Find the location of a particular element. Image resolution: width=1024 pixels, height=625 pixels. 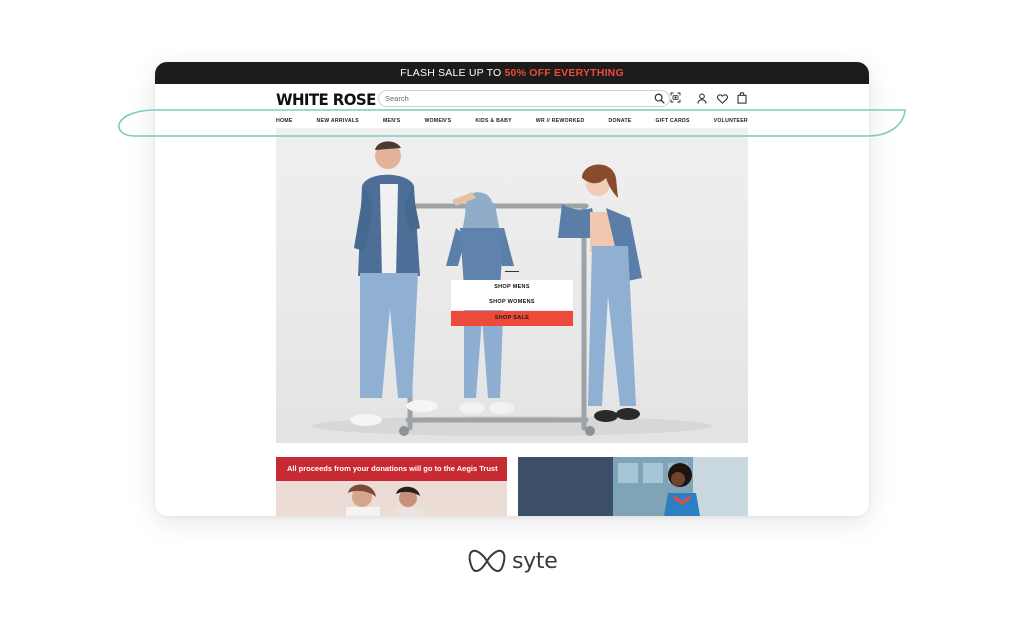

nav-item-mens: MEN'S is located at coordinates (391, 121).